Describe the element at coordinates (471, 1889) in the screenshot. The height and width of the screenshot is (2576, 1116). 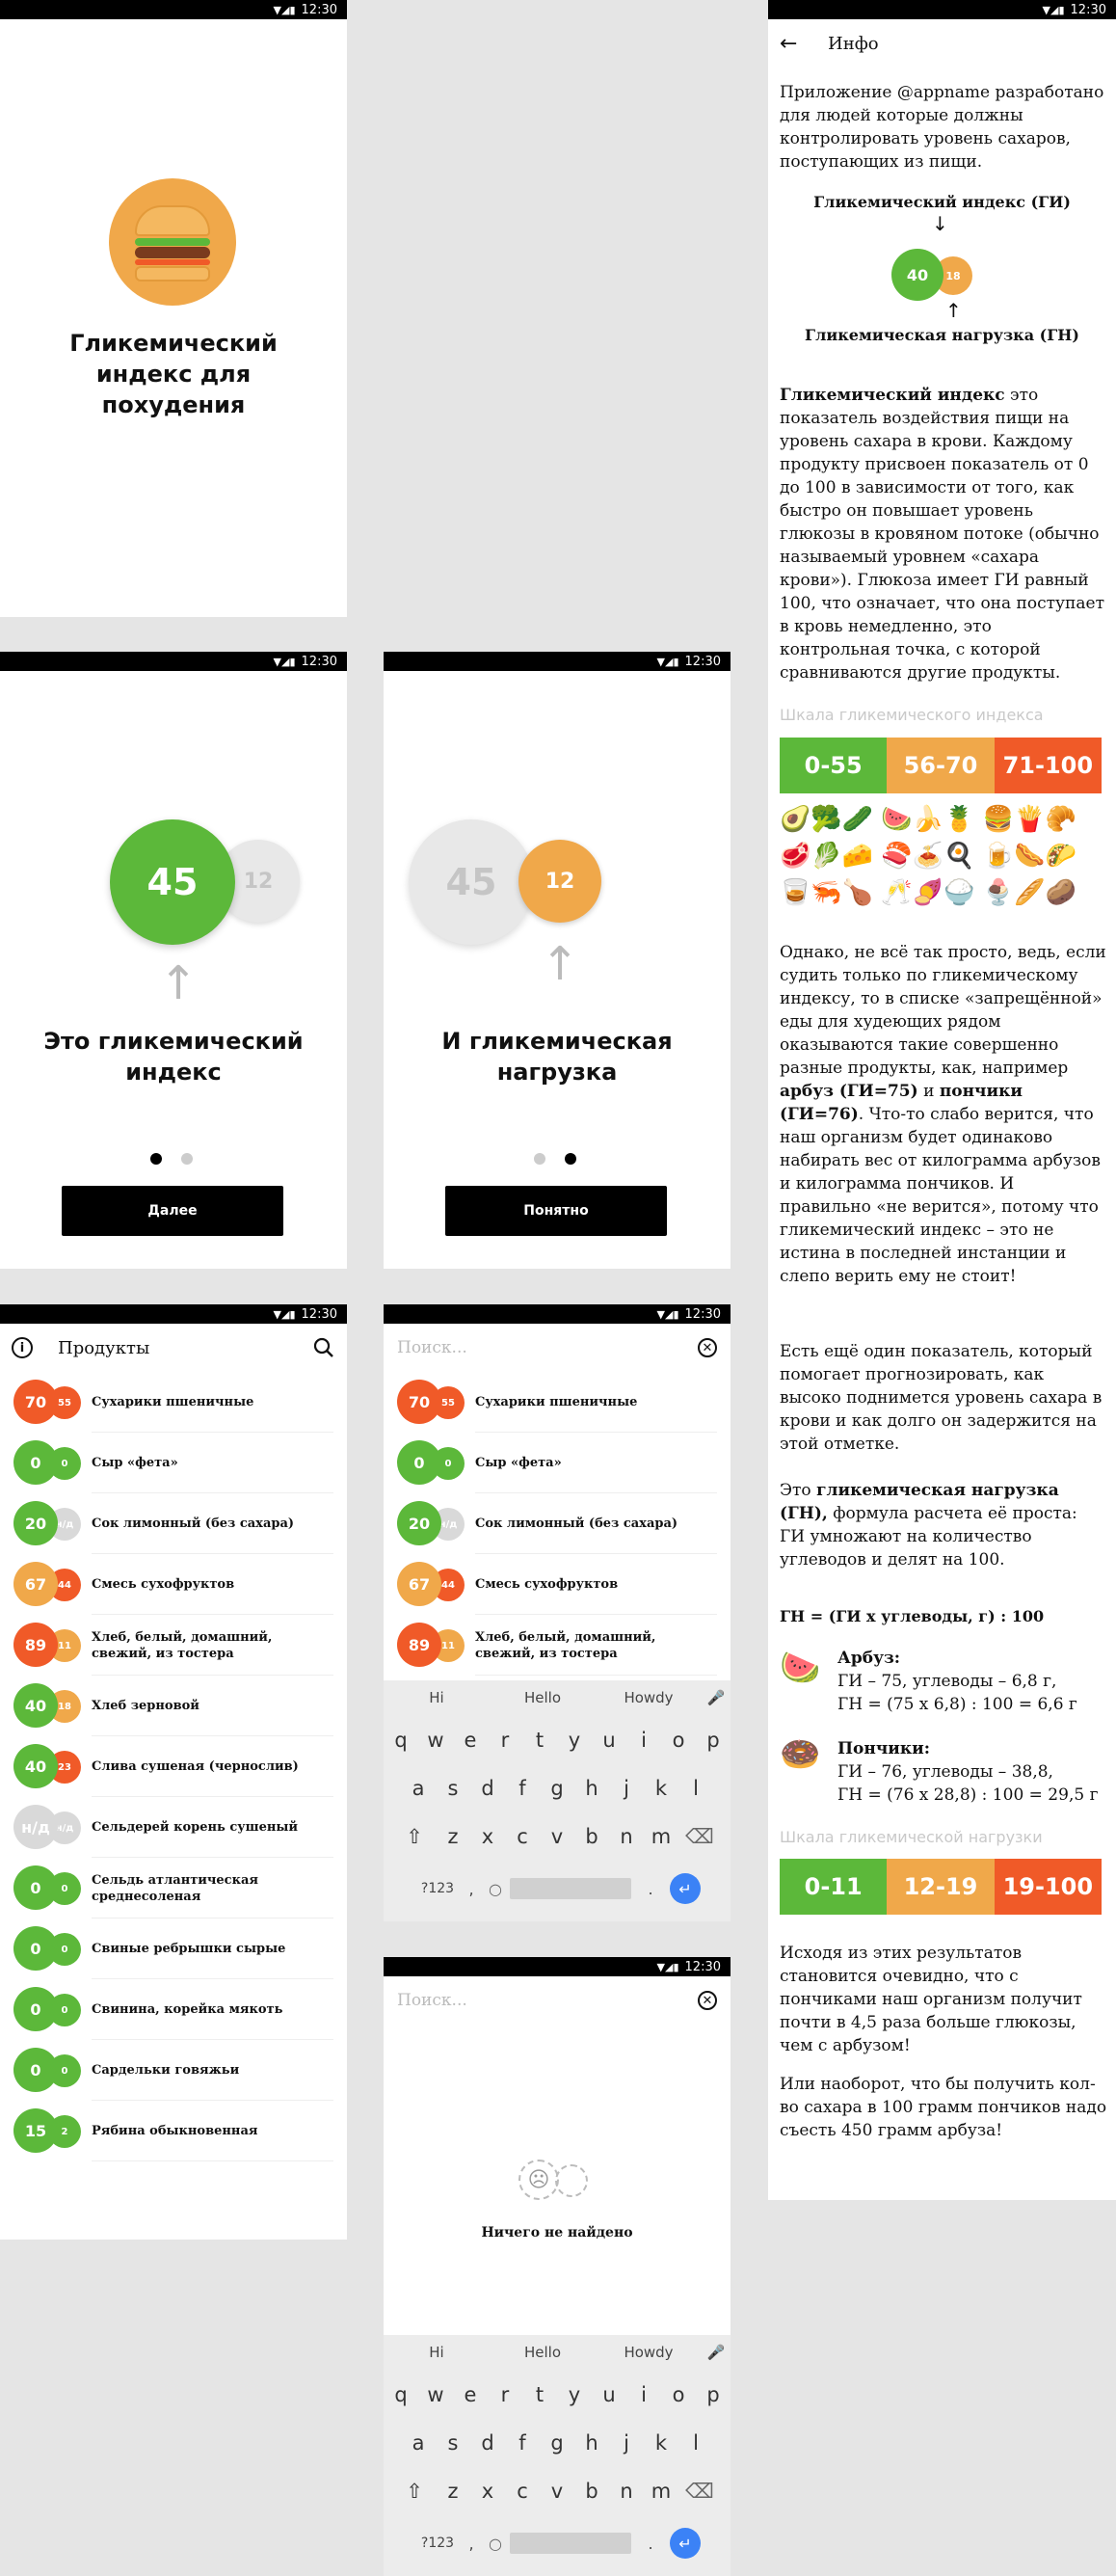
I see `comma-key: ,` at that location.